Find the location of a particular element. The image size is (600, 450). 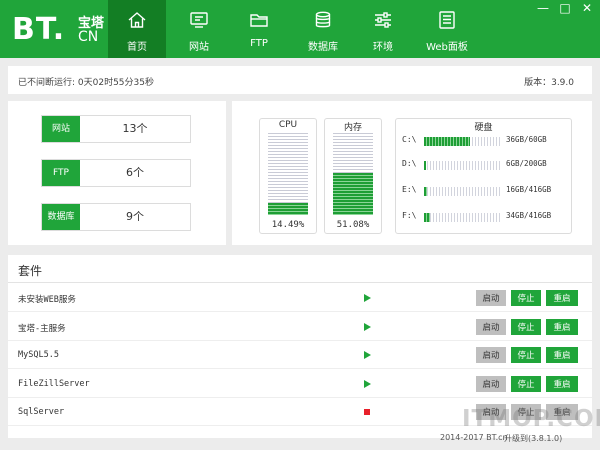

service-row: FileZillServer 启动 停止 重启 is located at coordinates (300, 384).